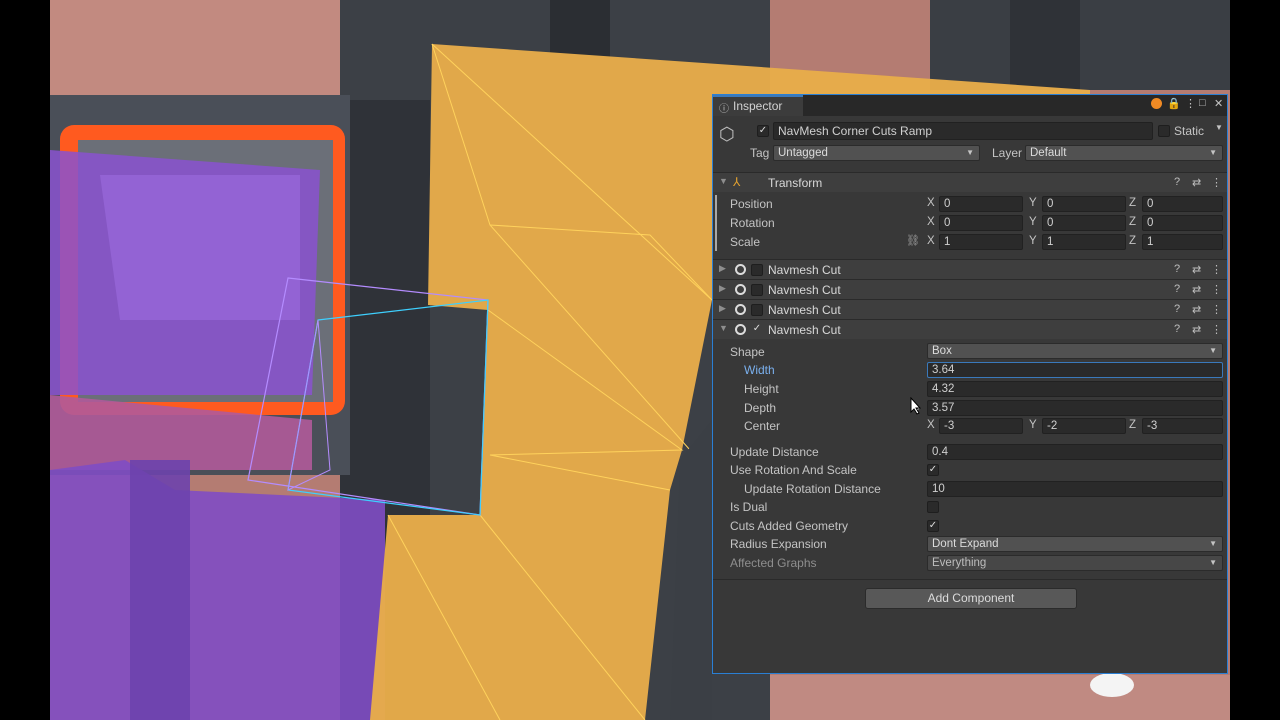  I want to click on rotation-x-field: 0, so click(981, 223).